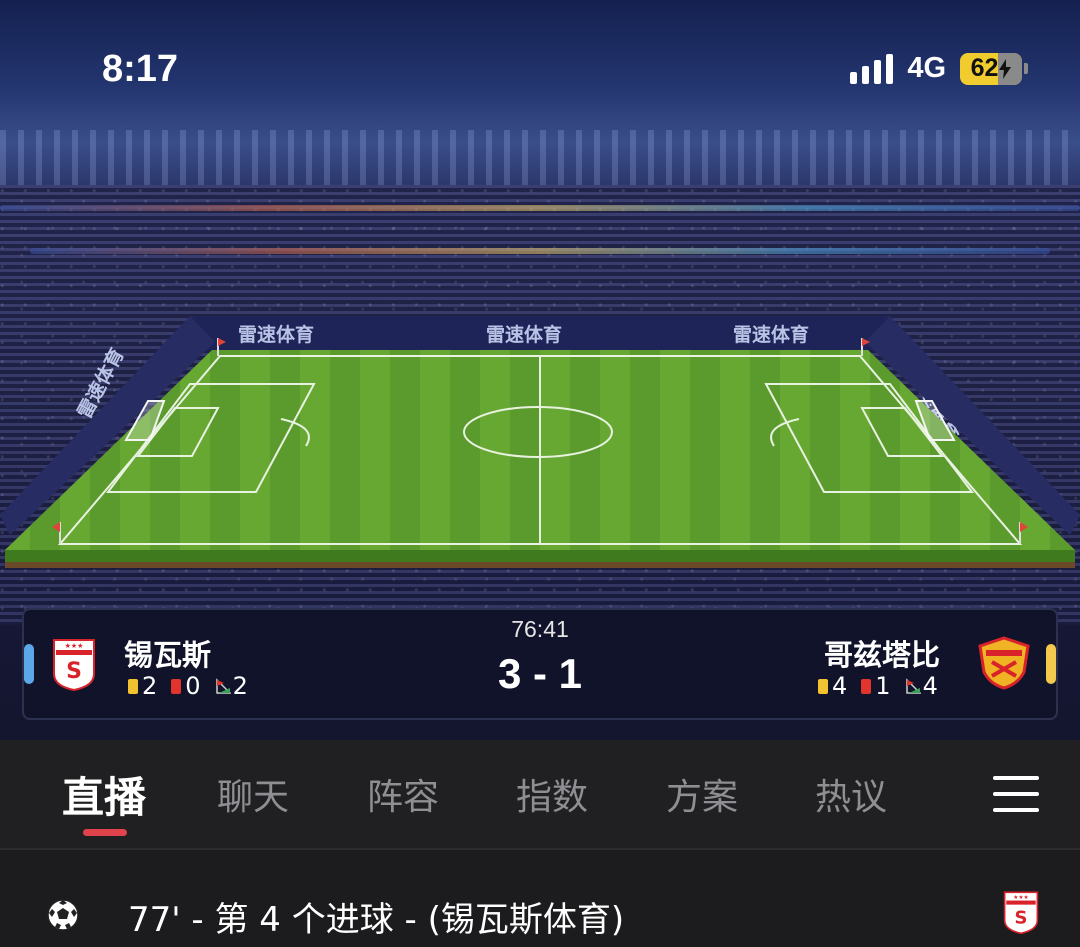  Describe the element at coordinates (168, 655) in the screenshot. I see `home-team-name: 锡瓦斯` at that location.